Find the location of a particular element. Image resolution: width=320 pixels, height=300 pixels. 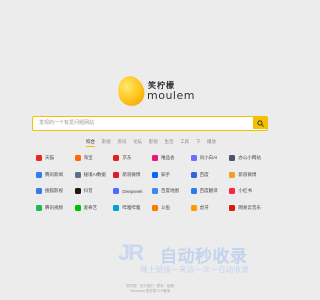

site-link: 爱奇艺 is located at coordinates (94, 208).